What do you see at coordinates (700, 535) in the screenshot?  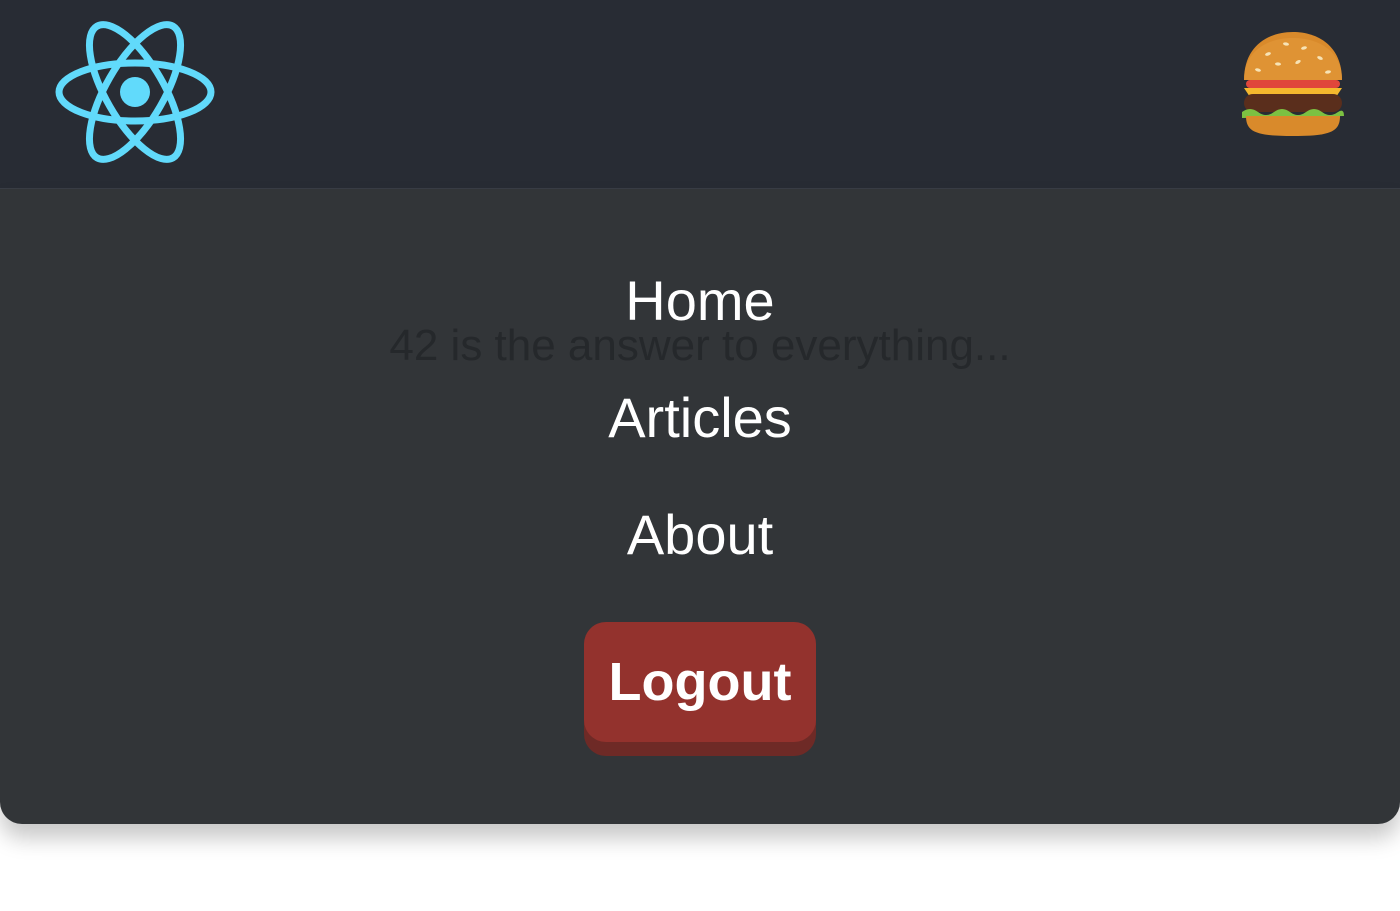 I see `nav-item-about: About` at bounding box center [700, 535].